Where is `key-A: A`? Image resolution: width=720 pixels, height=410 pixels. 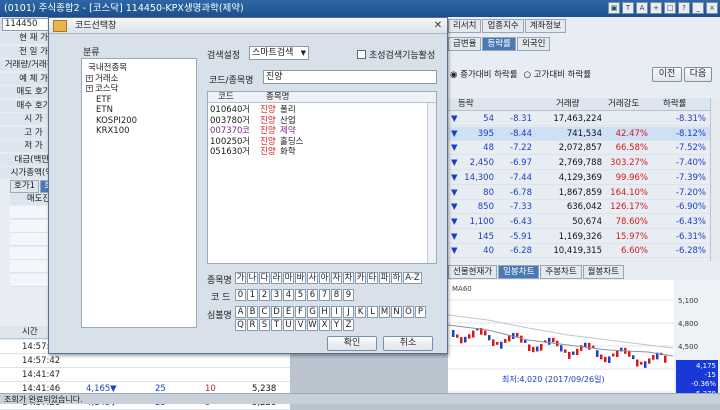 key-A: A is located at coordinates (240, 312).